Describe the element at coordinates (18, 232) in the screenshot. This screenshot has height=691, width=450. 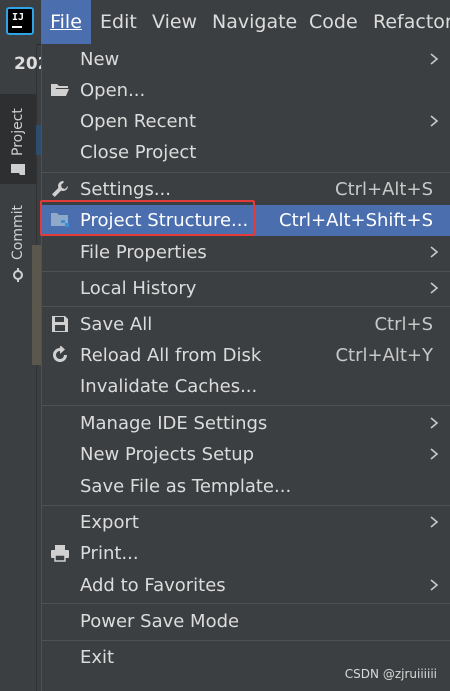
I see `commit-tab-label: Commit` at that location.